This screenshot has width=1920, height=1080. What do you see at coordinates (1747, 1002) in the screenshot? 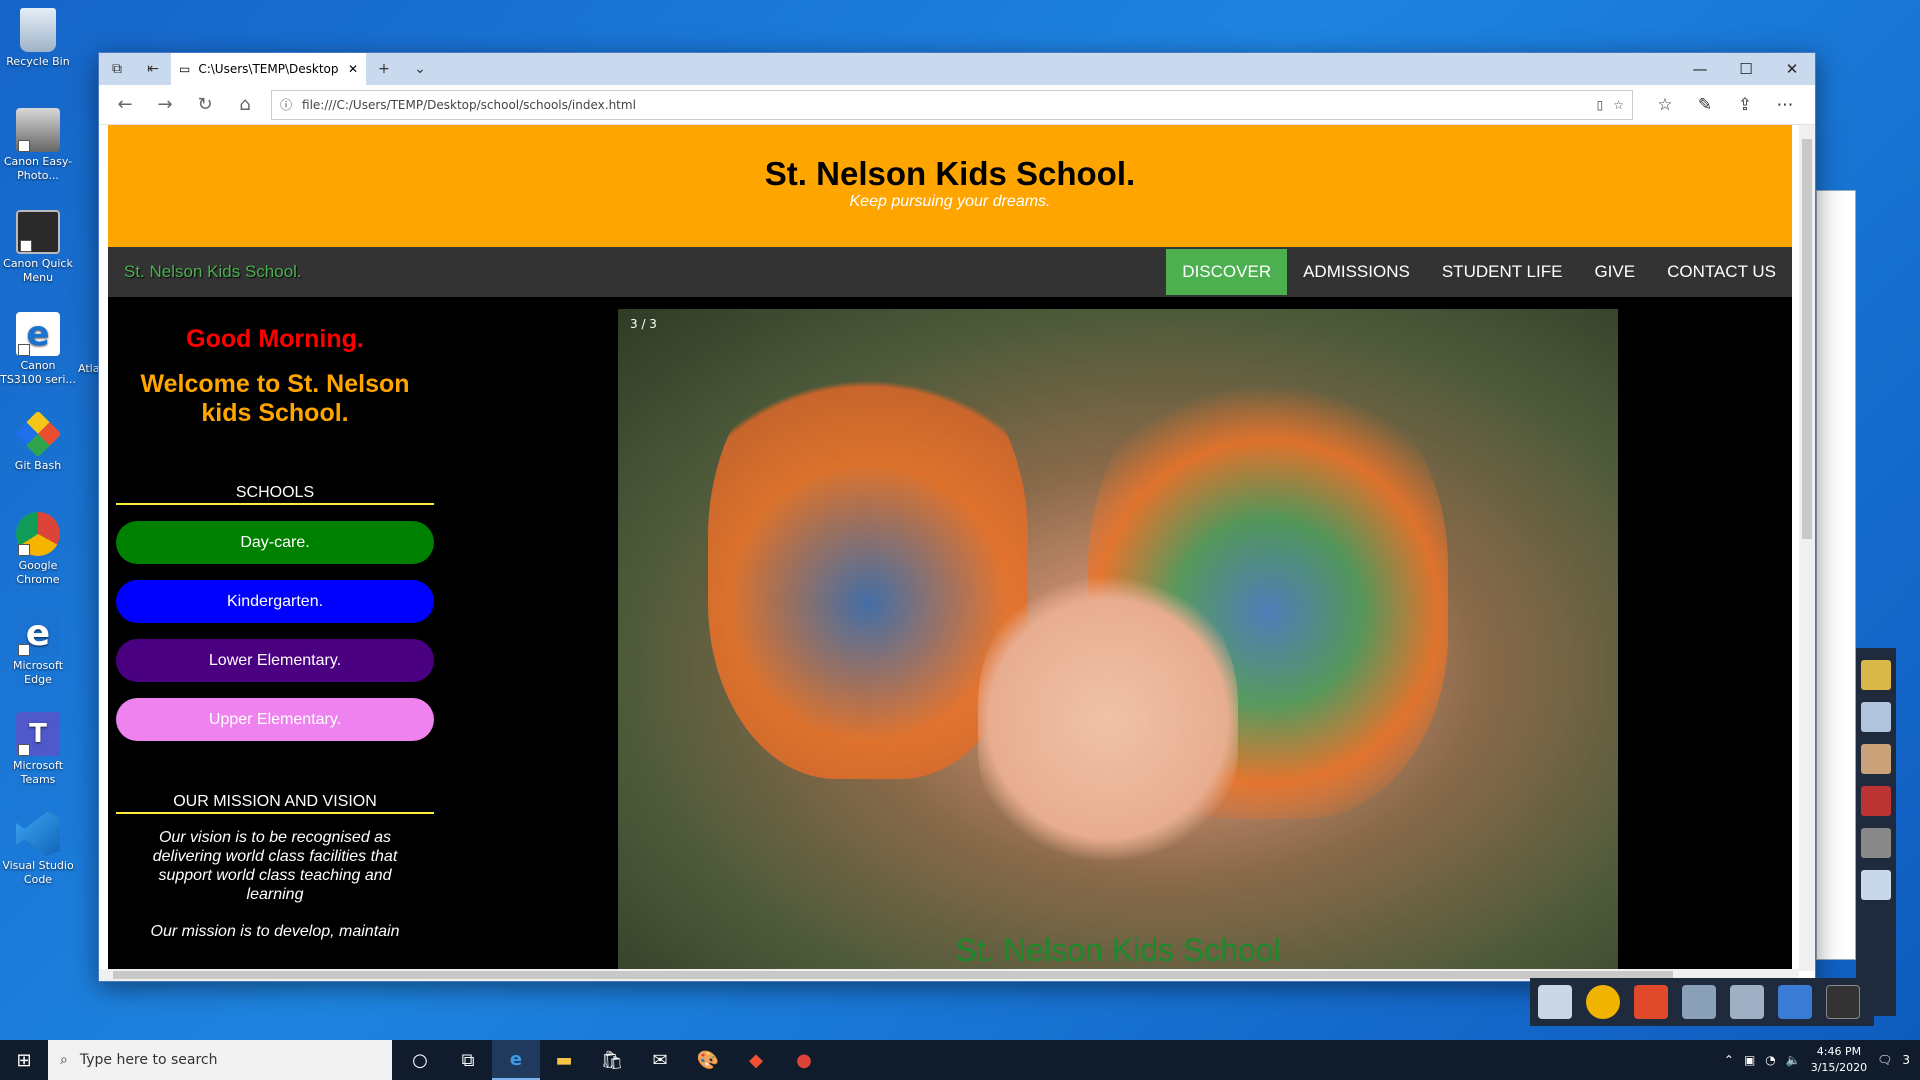
I see `help-icon` at bounding box center [1747, 1002].